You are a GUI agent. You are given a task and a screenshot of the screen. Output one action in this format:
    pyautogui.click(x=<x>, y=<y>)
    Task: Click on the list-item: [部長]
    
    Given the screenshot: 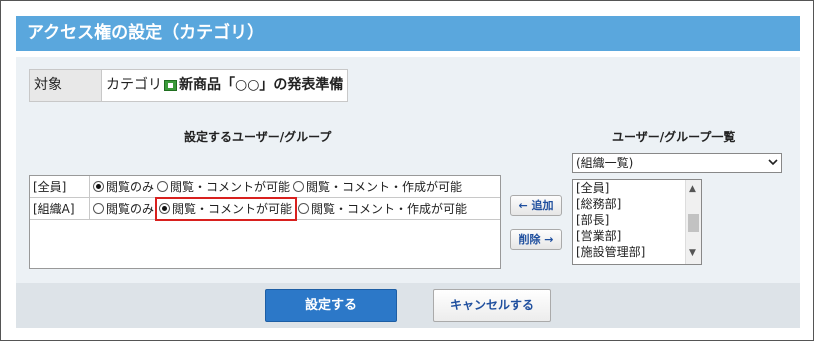 What is the action you would take?
    pyautogui.click(x=637, y=220)
    